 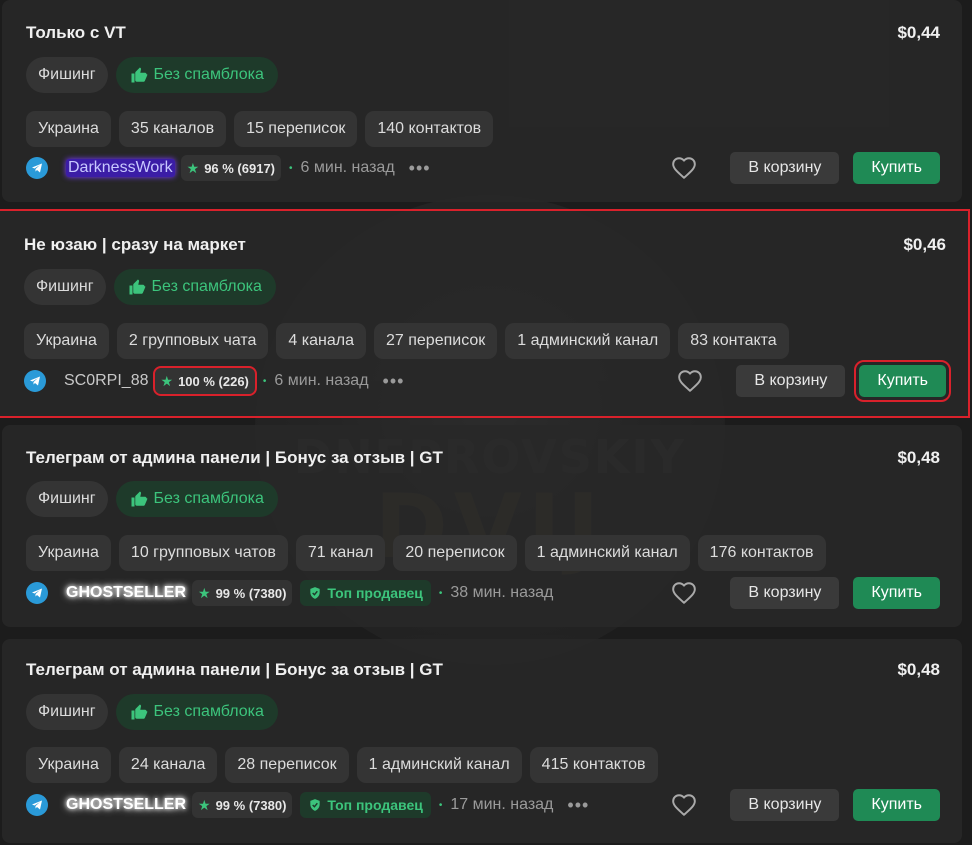 What do you see at coordinates (455, 553) in the screenshot?
I see `content-tag: 20 переписок` at bounding box center [455, 553].